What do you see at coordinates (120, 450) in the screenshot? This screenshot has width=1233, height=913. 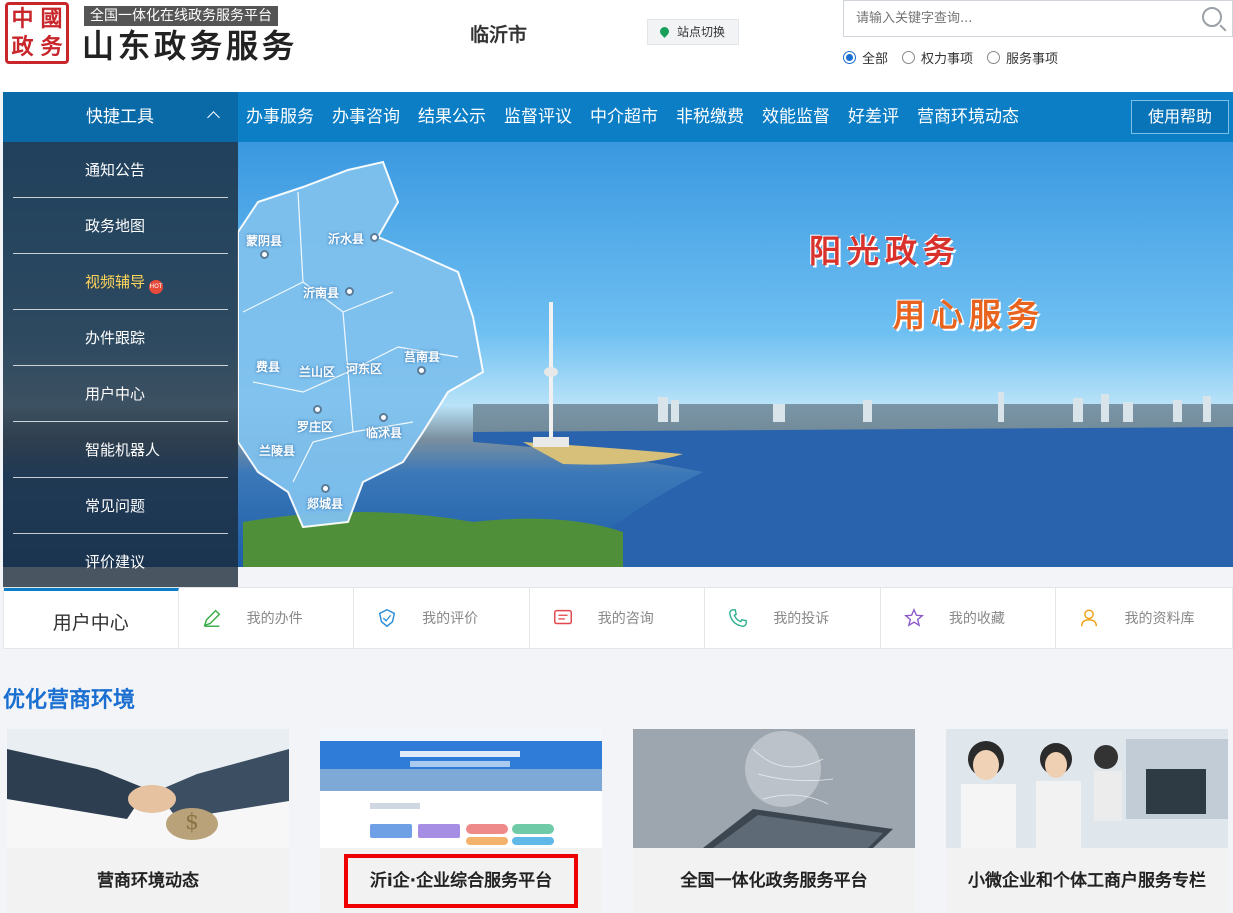 I see `quick-tool-robot: 智能机器人` at bounding box center [120, 450].